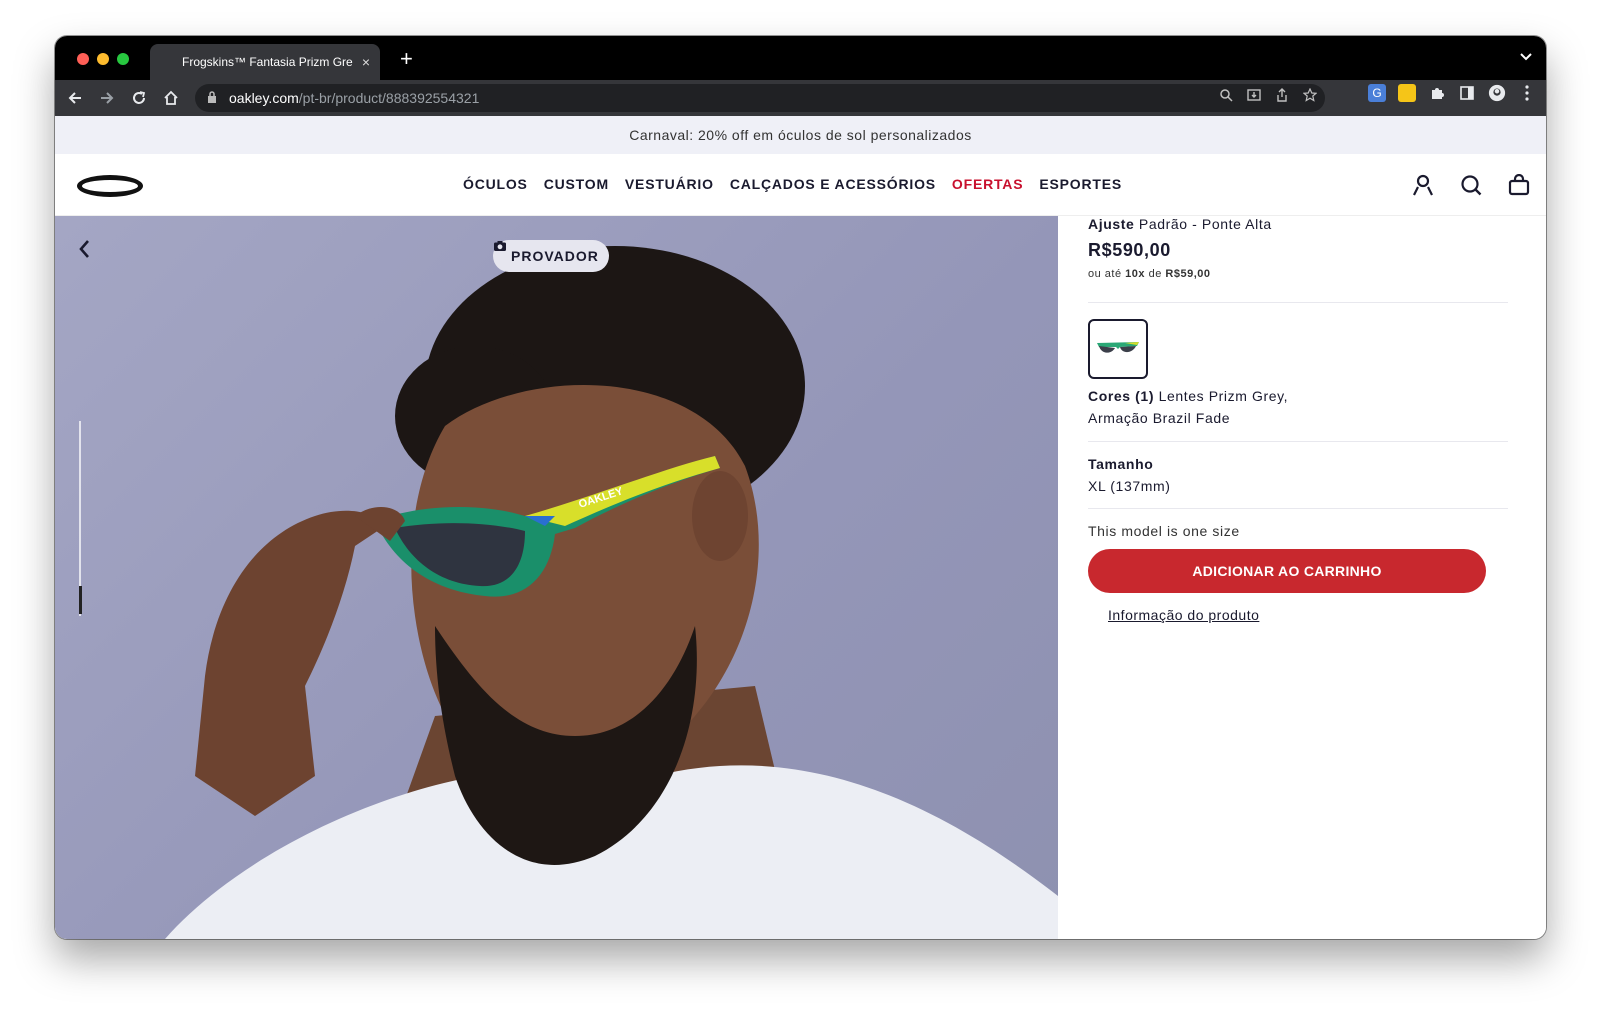 The height and width of the screenshot is (1012, 1601). What do you see at coordinates (1282, 96) in the screenshot?
I see `share-icon` at bounding box center [1282, 96].